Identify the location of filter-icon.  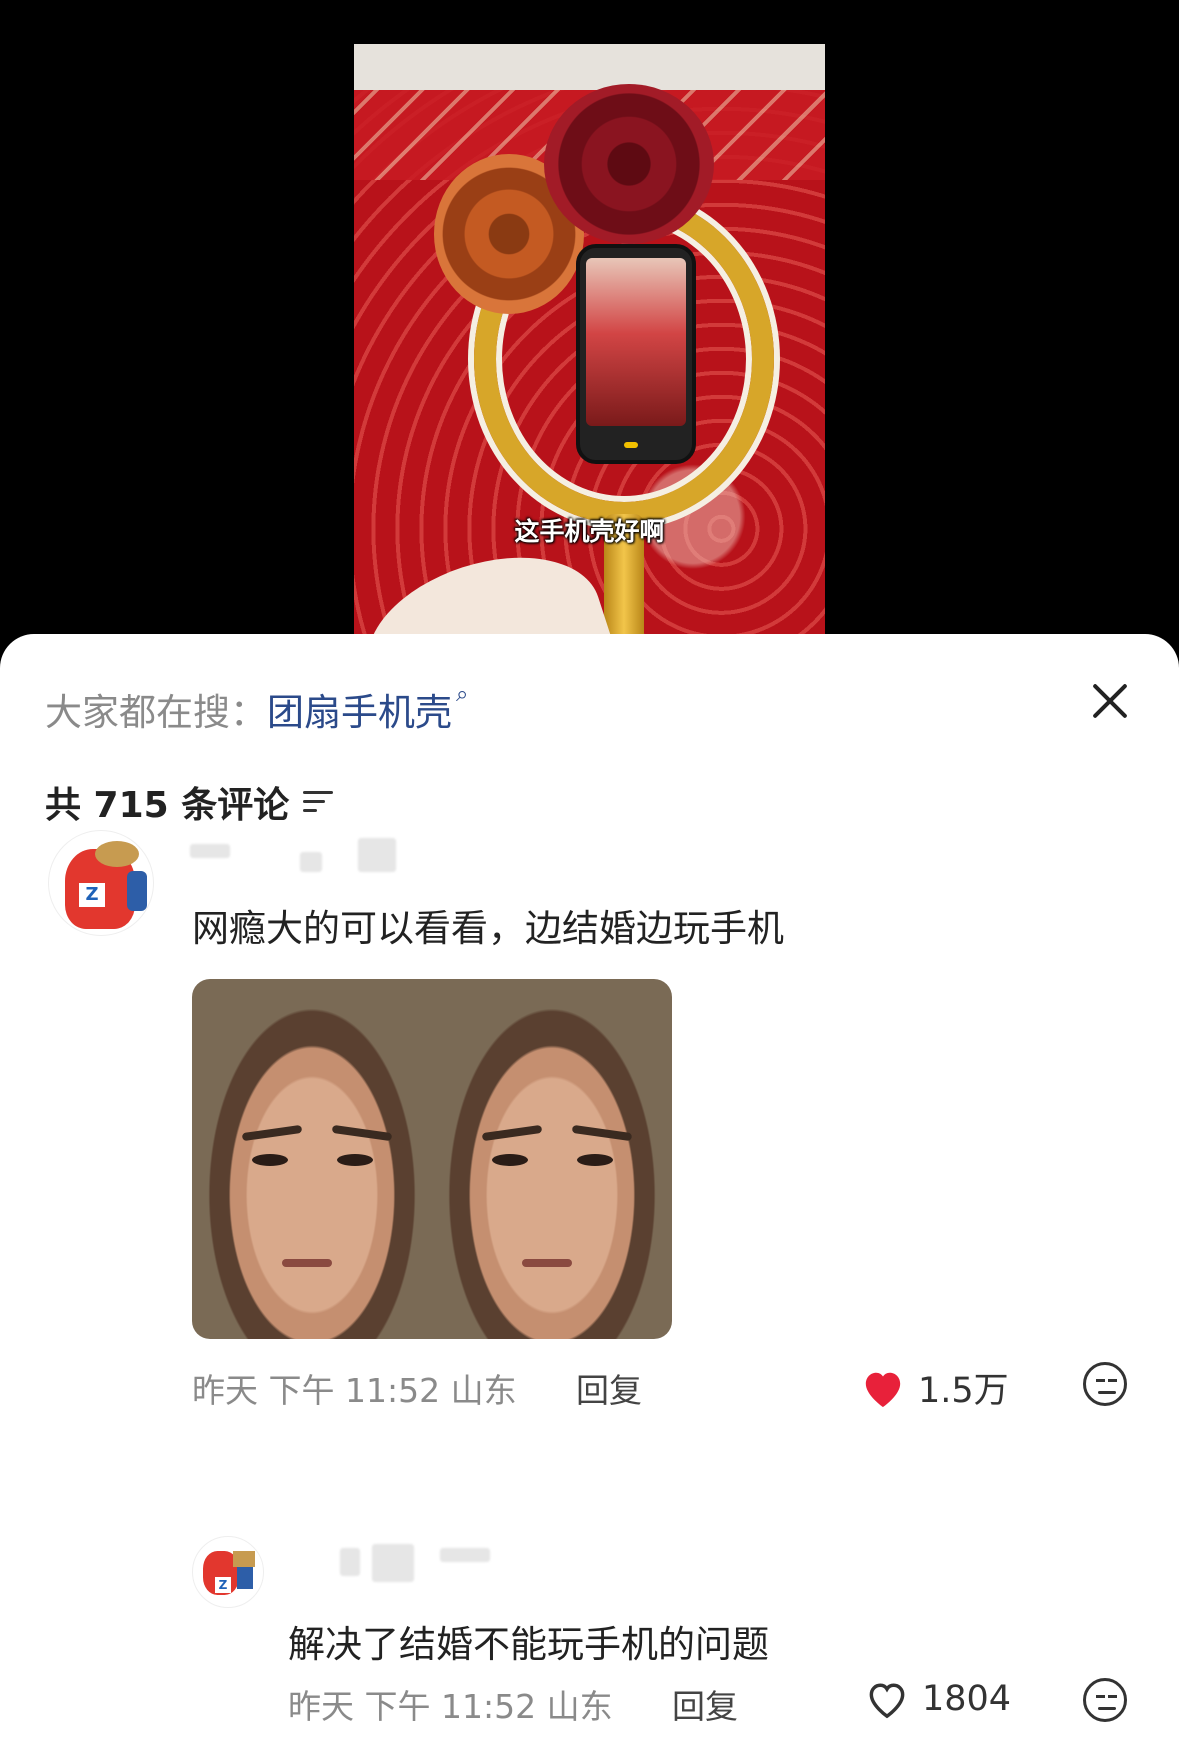
(320, 802).